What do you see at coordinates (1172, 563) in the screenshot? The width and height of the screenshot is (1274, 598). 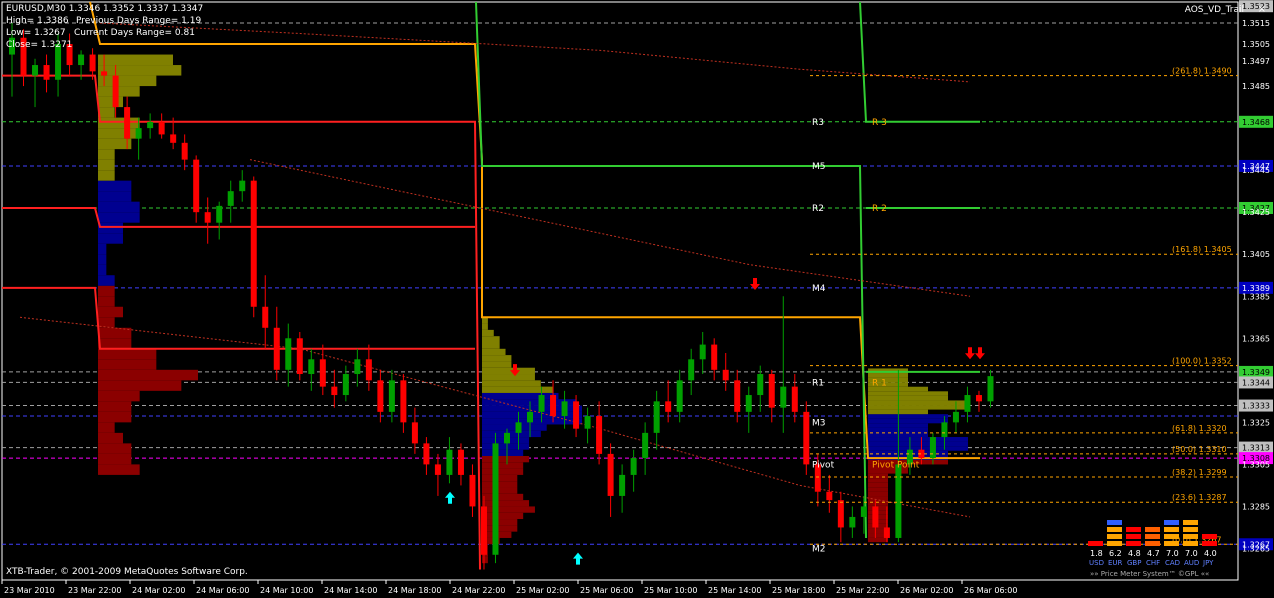 I see `currency-meter-code: CAD` at bounding box center [1172, 563].